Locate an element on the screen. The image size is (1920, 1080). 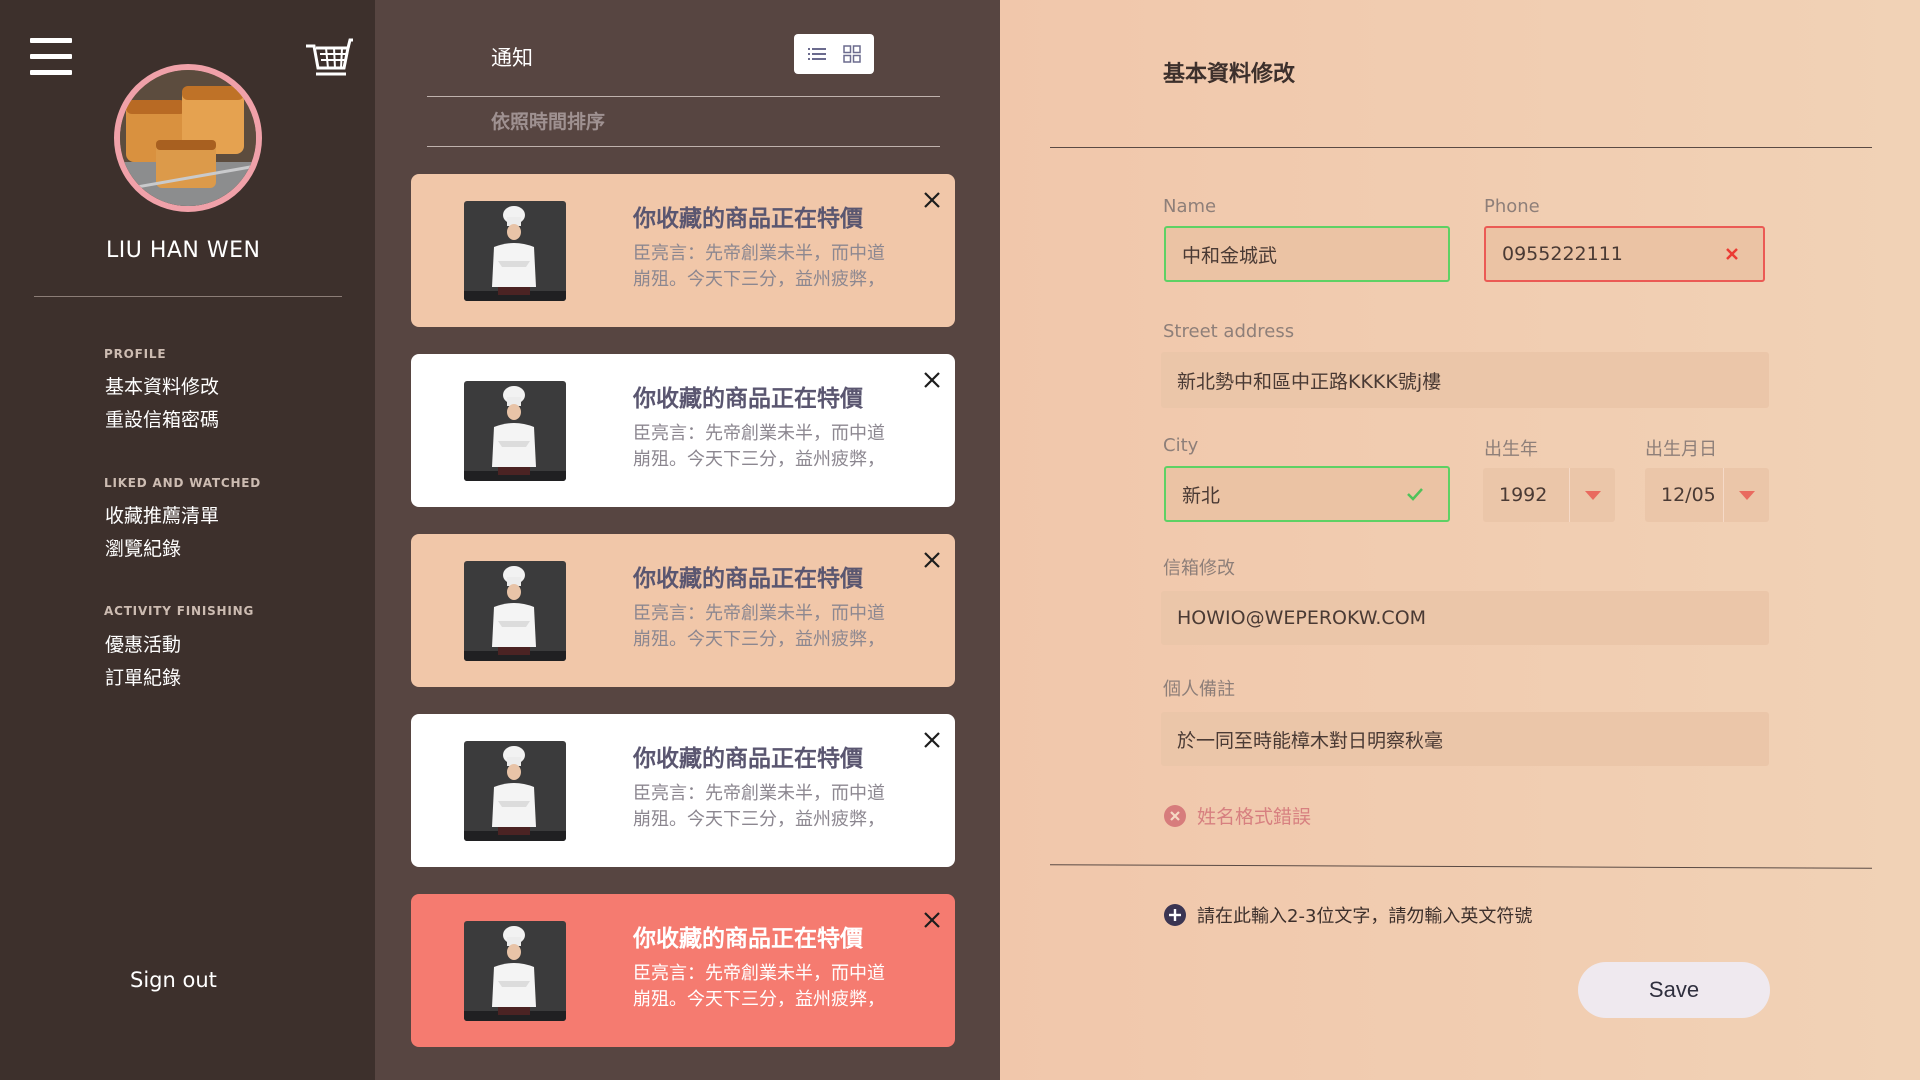
birth-year-select: 1992 is located at coordinates (1549, 495).